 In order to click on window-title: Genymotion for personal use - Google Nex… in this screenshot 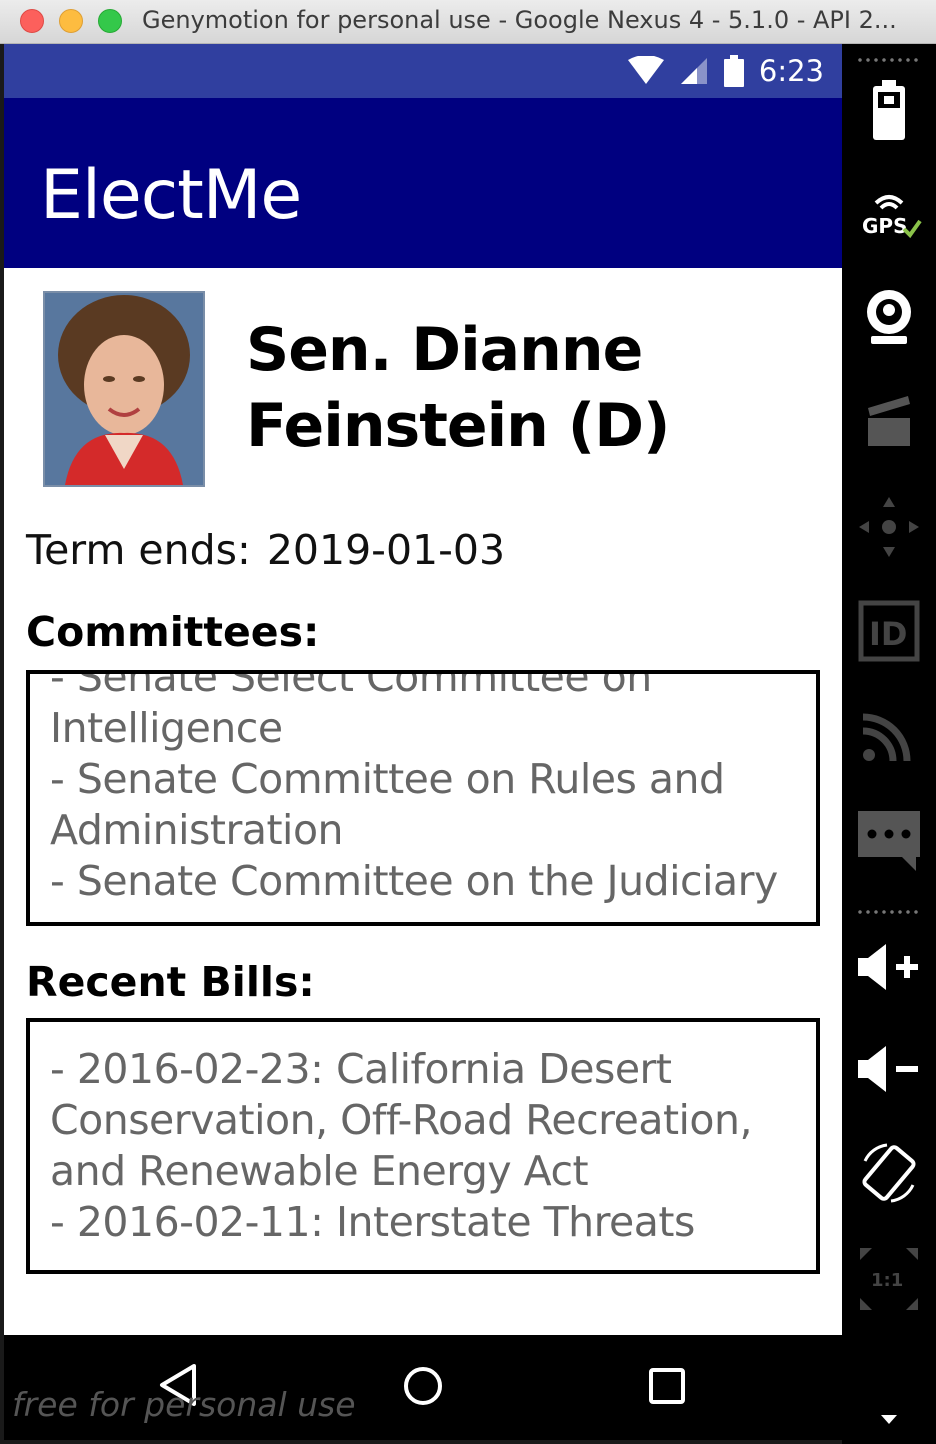, I will do `click(519, 20)`.